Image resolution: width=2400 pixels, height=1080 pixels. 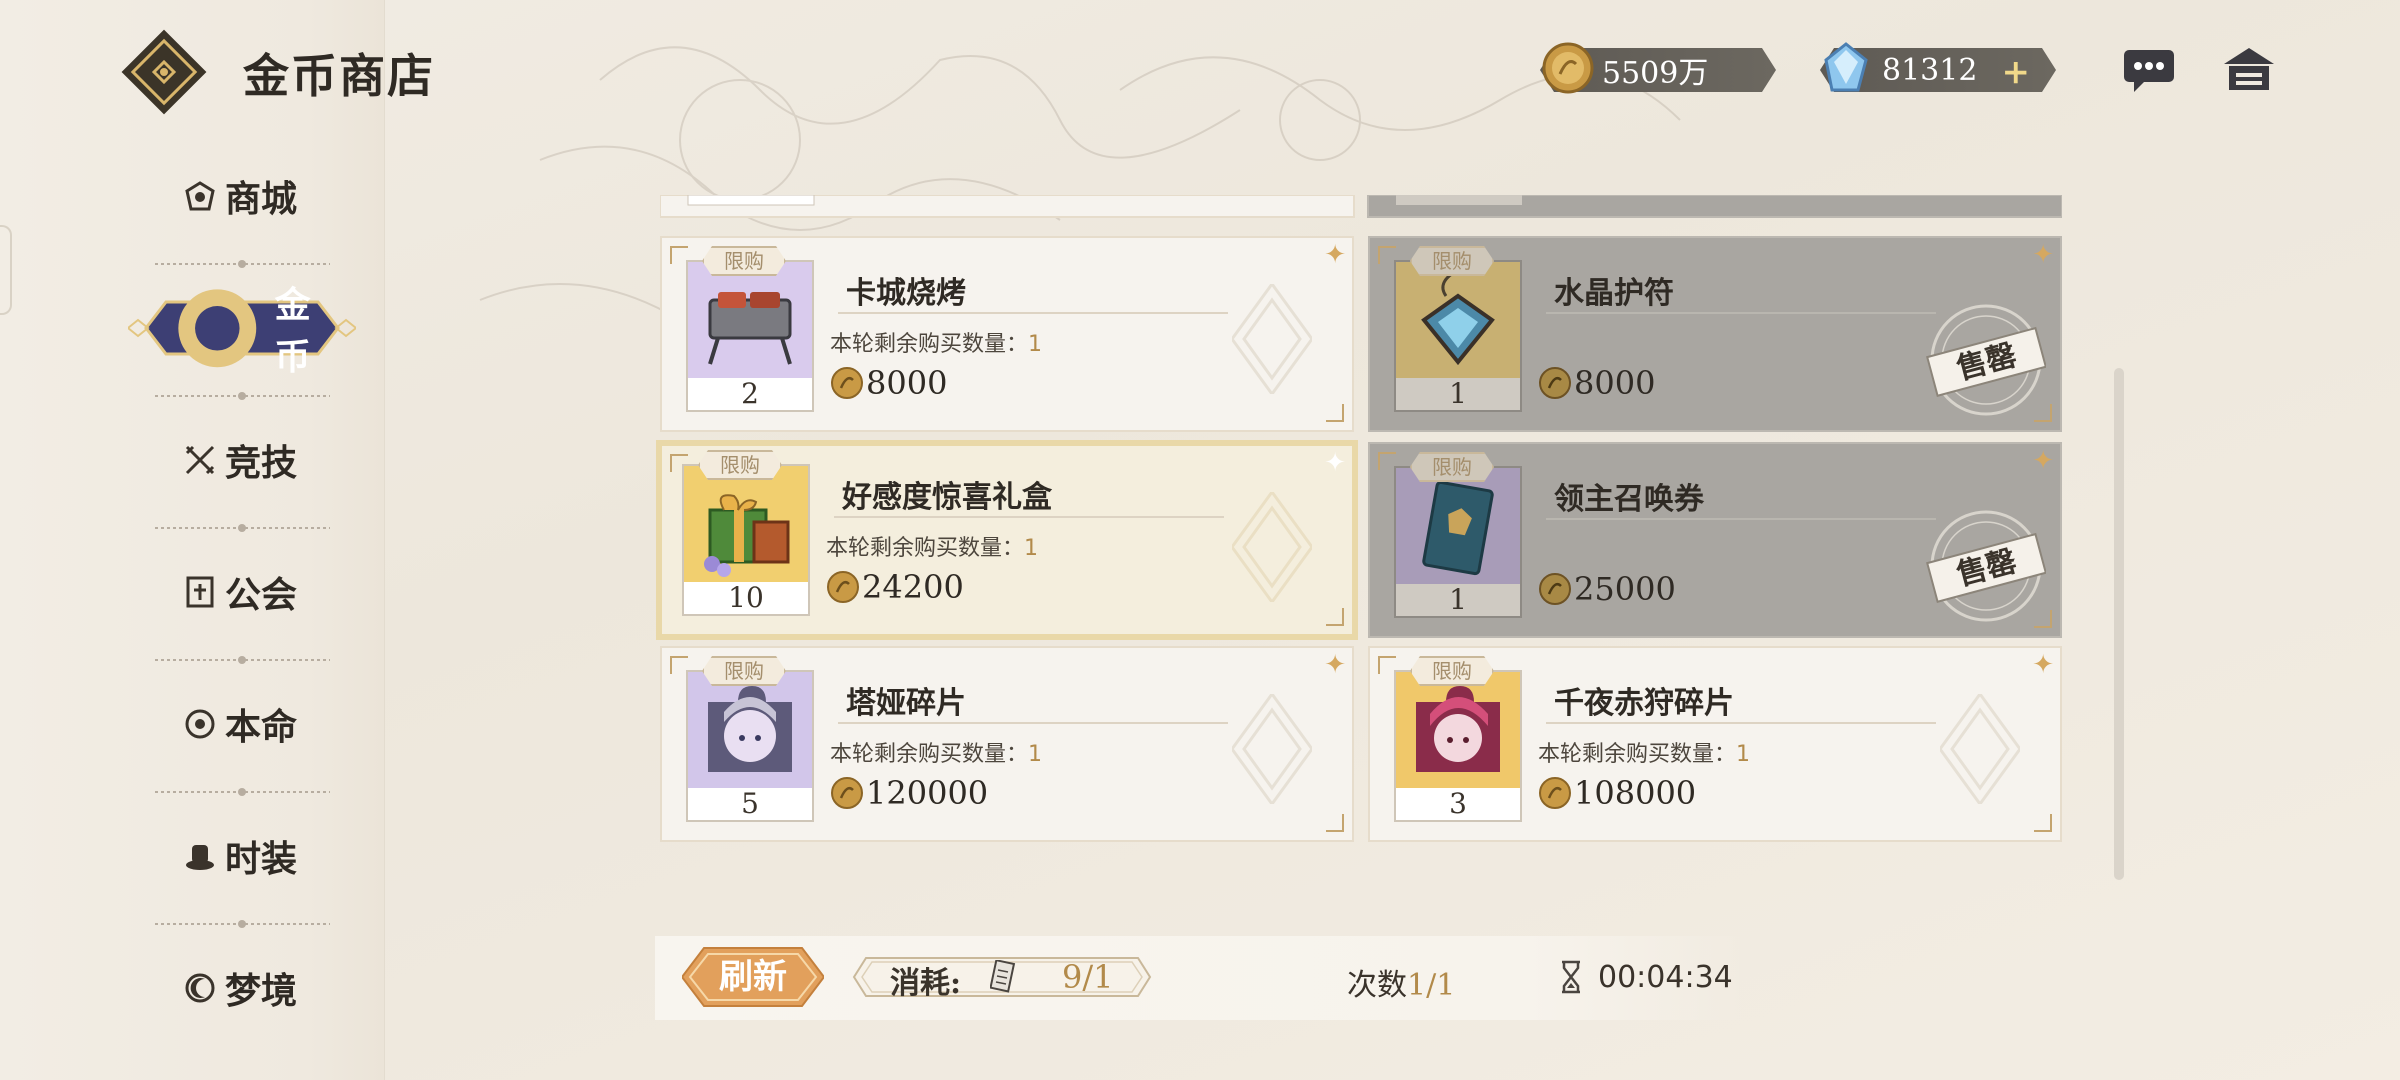 I want to click on crystal-amulet-icon, so click(x=1458, y=320).